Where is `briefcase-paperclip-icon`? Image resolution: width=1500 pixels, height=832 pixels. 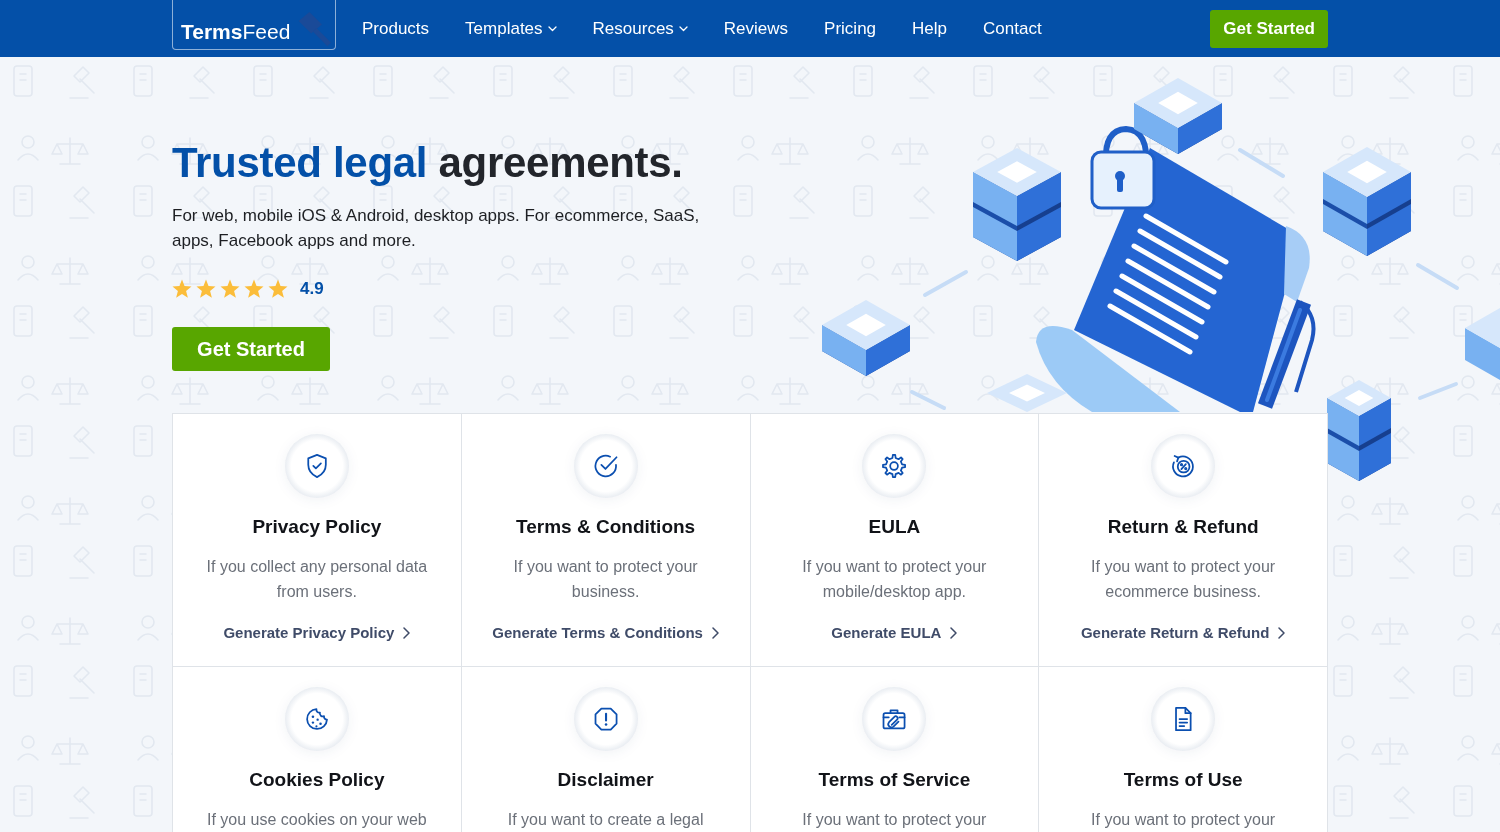 briefcase-paperclip-icon is located at coordinates (894, 719).